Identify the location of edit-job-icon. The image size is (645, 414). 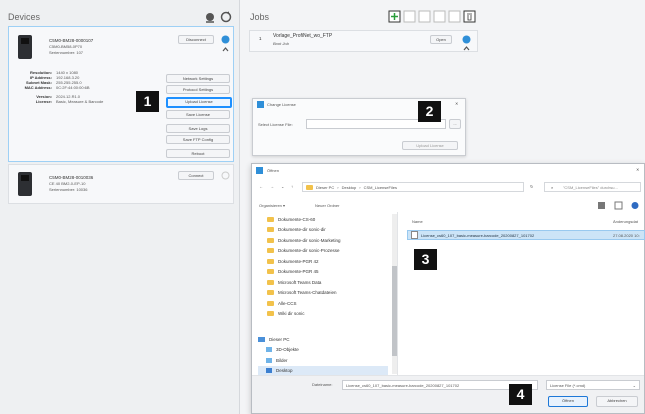
(424, 16).